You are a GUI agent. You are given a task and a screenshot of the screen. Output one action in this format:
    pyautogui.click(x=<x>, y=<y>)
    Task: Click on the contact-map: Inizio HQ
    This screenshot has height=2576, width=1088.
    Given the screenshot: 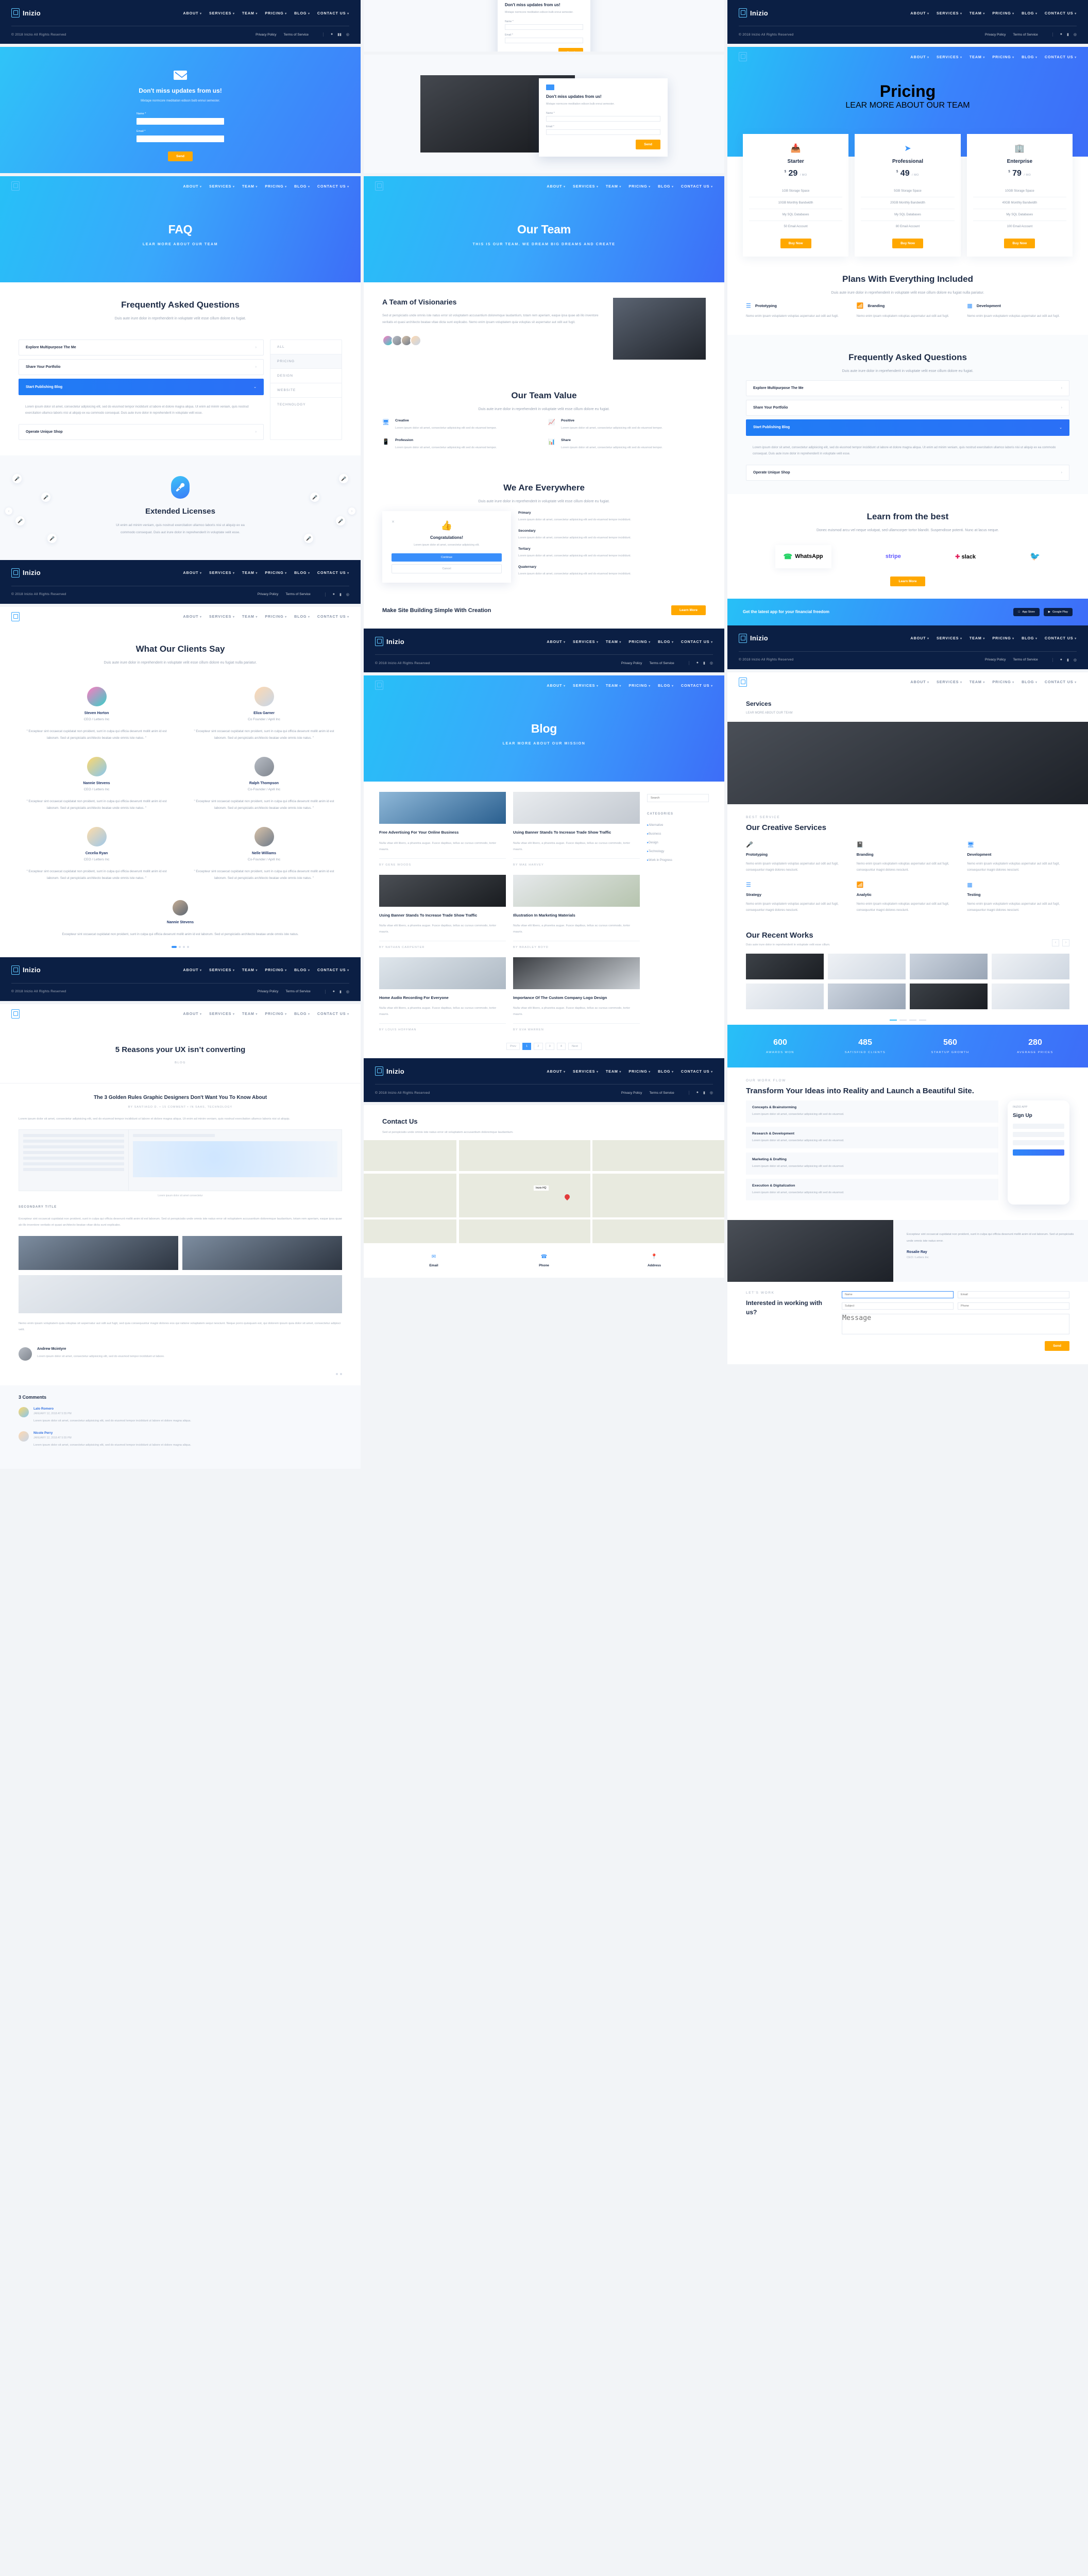 What is the action you would take?
    pyautogui.click(x=544, y=1191)
    